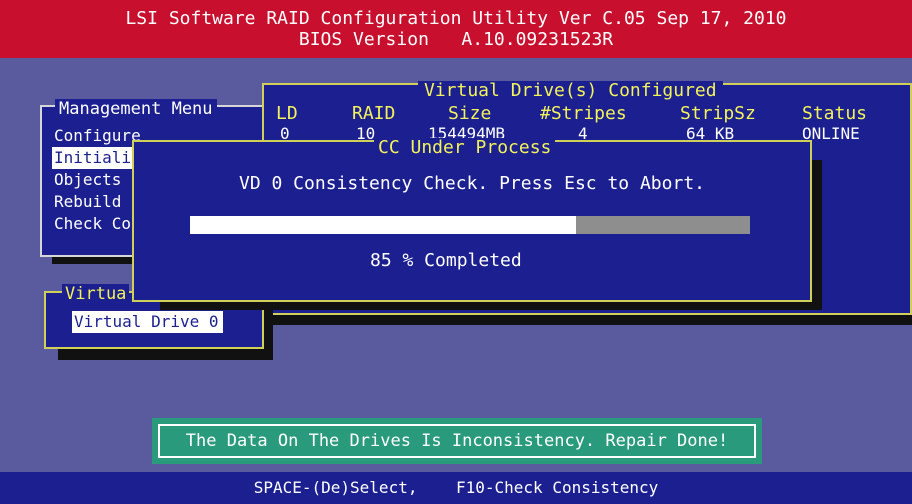 The width and height of the screenshot is (912, 504). What do you see at coordinates (87, 202) in the screenshot?
I see `menu-item-rebuild: Rebuild` at bounding box center [87, 202].